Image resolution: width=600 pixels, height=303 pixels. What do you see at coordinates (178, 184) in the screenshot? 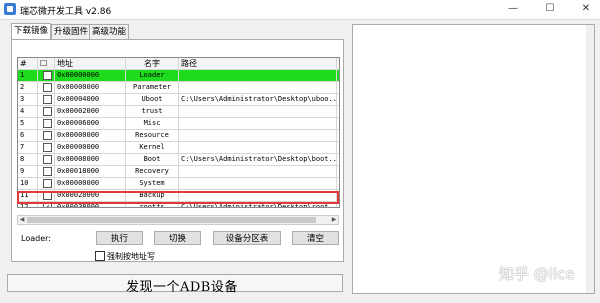
I see `table-row: 10 0x00000000 System` at bounding box center [178, 184].